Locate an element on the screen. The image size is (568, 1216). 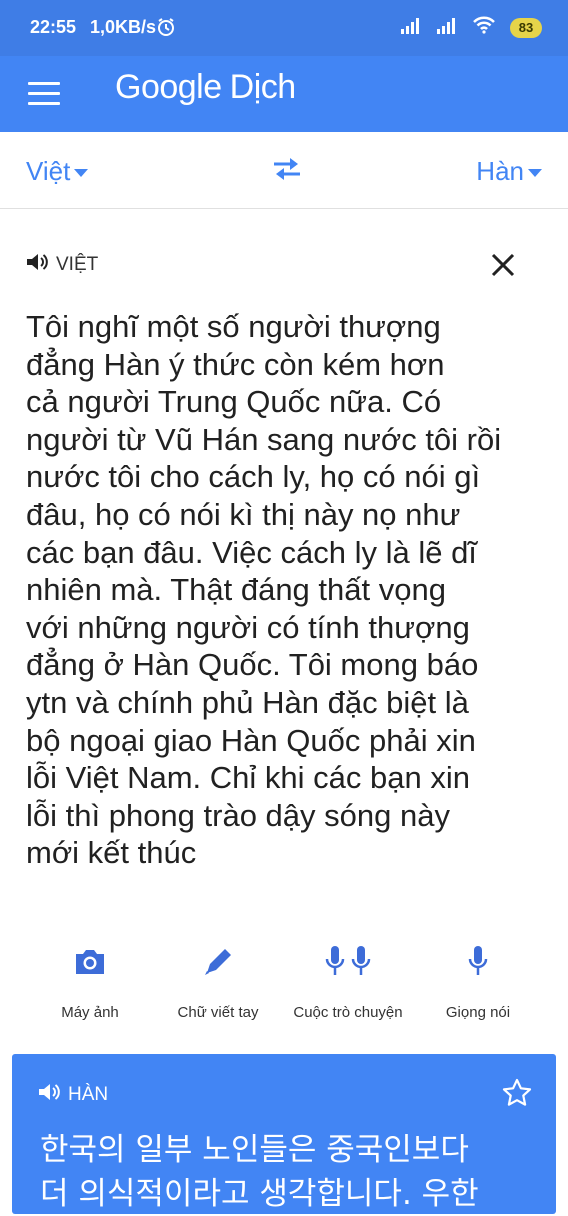
voice-button: Giọng nói is located at coordinates (478, 980).